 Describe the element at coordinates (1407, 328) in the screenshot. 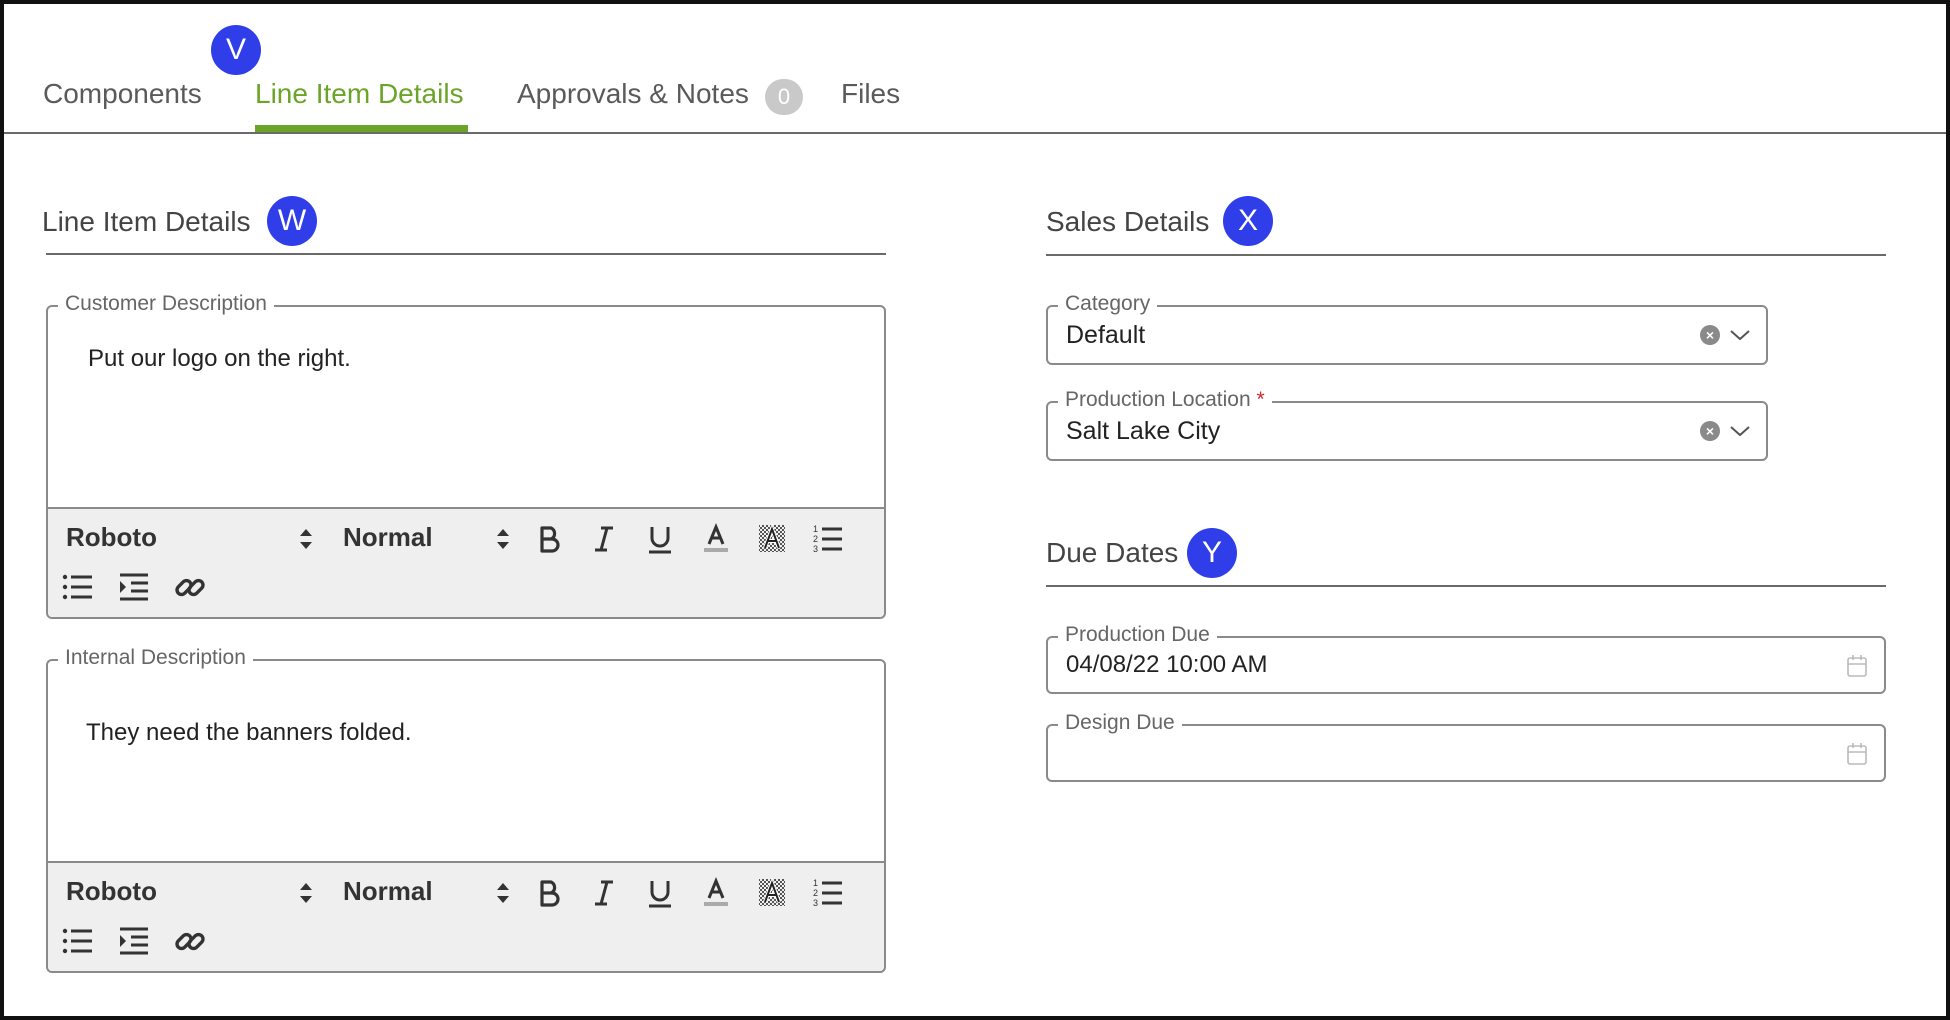

I see `category-select: Category Default ×` at that location.